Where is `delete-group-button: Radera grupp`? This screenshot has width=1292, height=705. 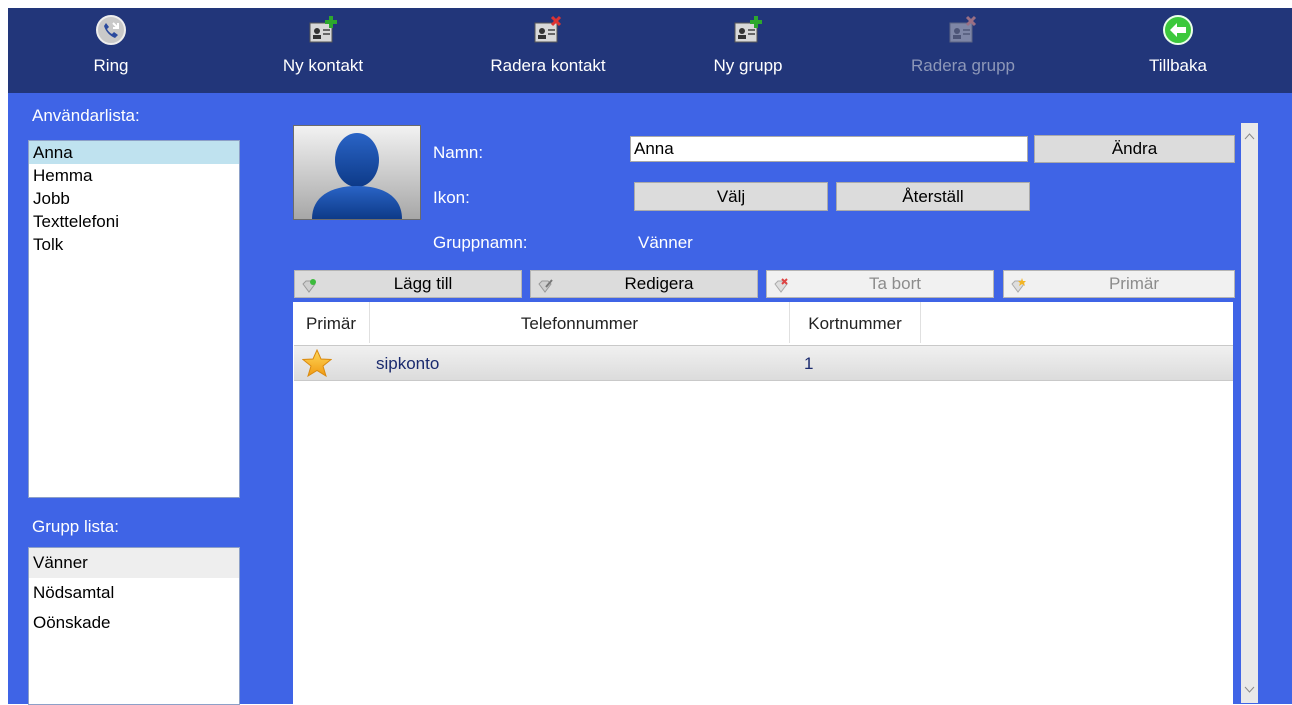
delete-group-button: Radera grupp is located at coordinates (963, 50).